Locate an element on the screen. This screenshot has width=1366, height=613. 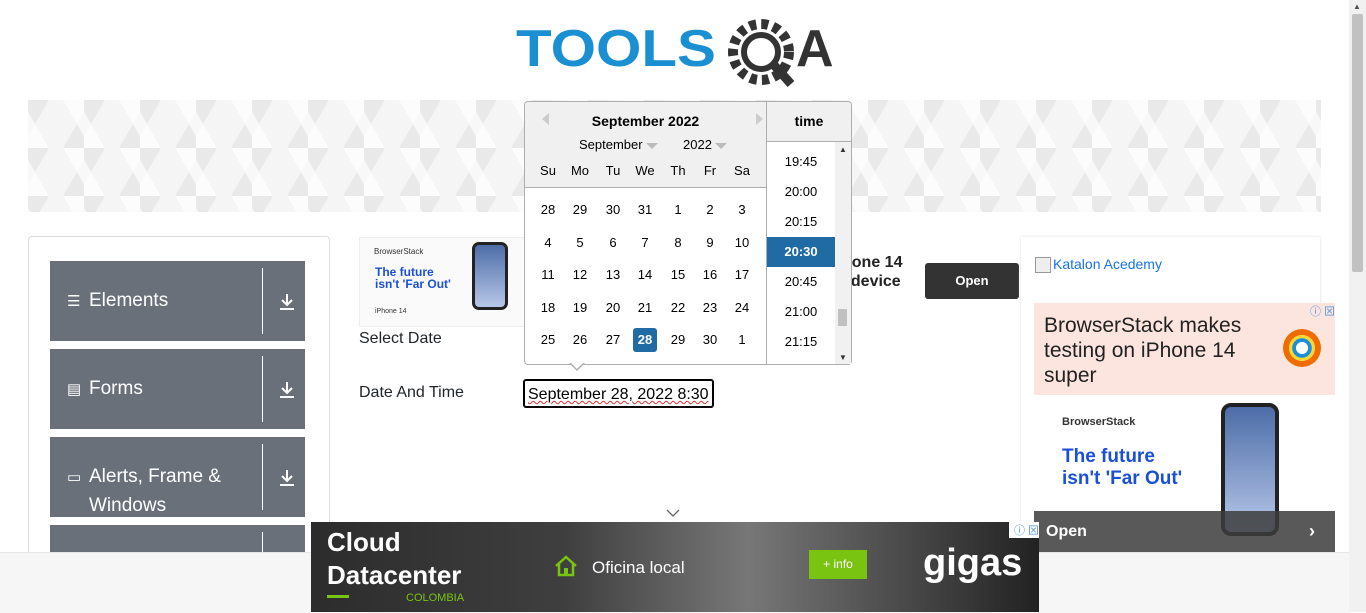
document-icon: ▤ is located at coordinates (74, 389).